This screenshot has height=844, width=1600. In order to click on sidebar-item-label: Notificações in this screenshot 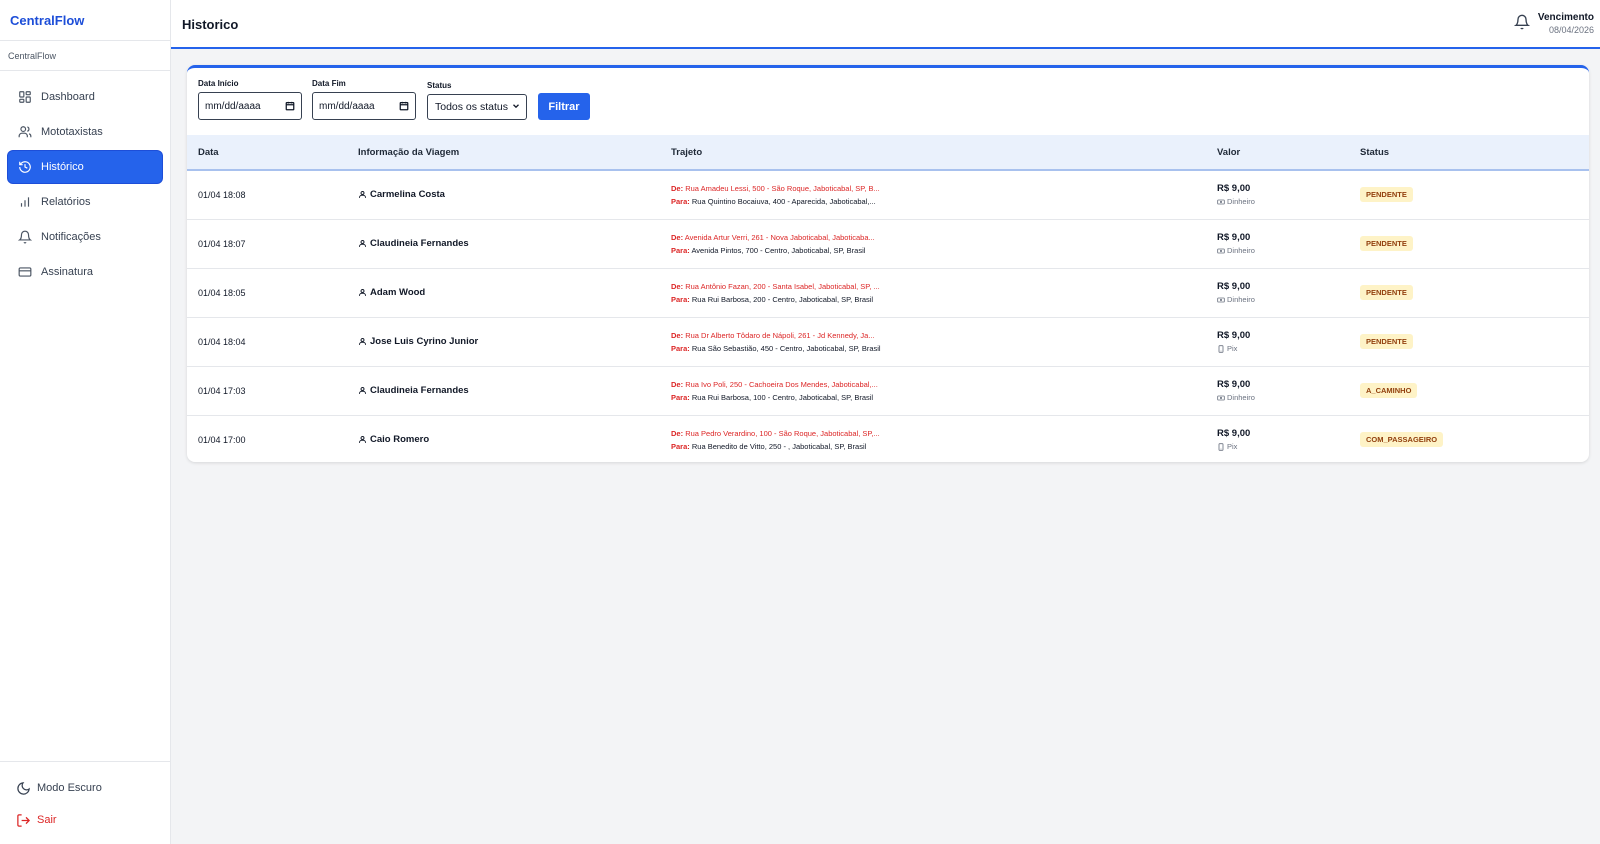, I will do `click(71, 237)`.